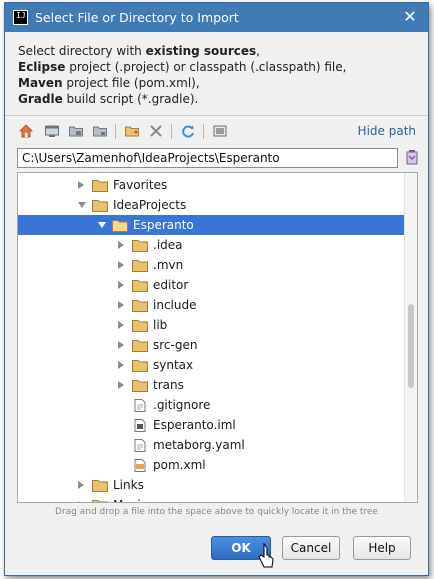 The image size is (434, 579). What do you see at coordinates (411, 346) in the screenshot?
I see `scrollbar-thumb` at bounding box center [411, 346].